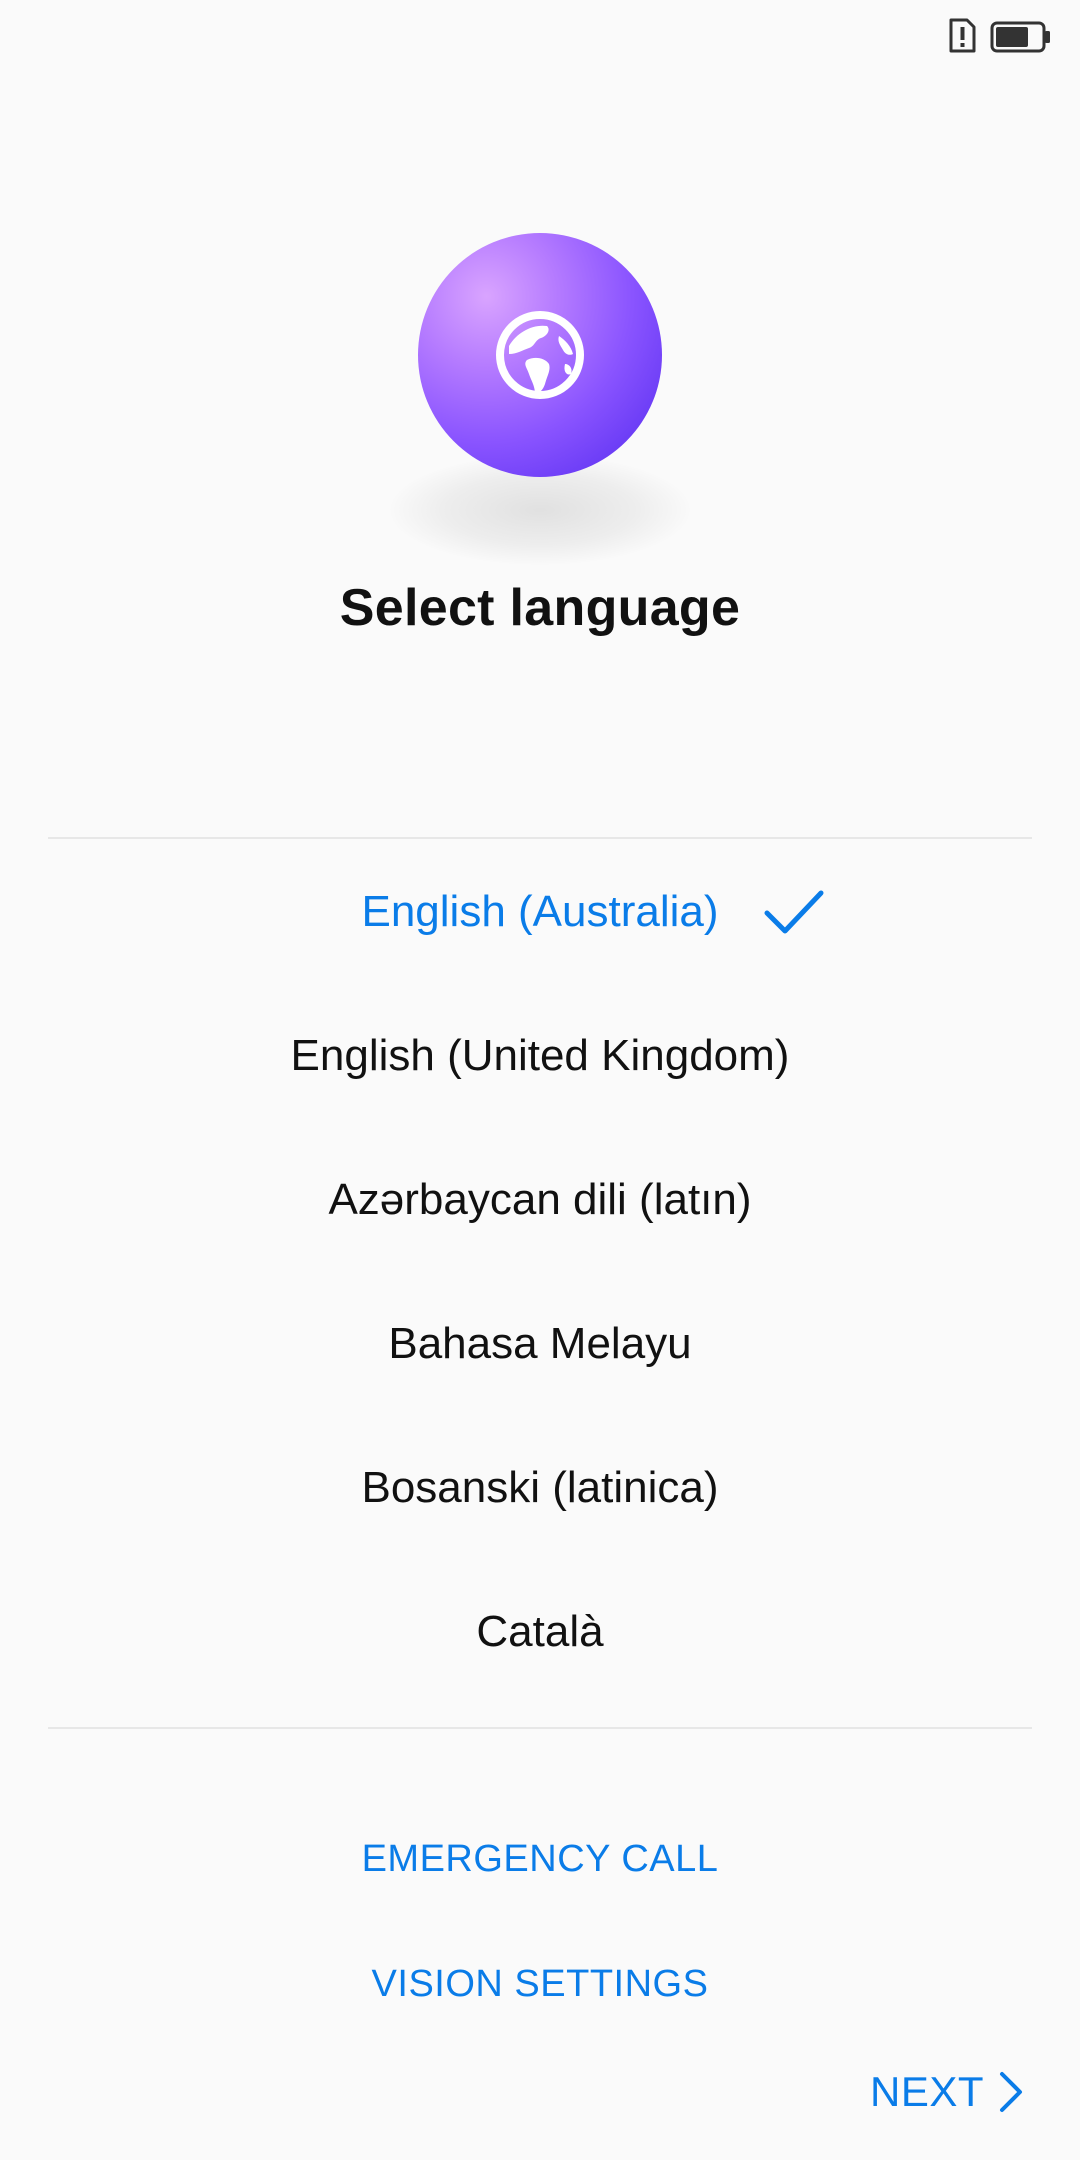 The width and height of the screenshot is (1080, 2160). I want to click on vision-settings-button: VISION SETTINGS, so click(540, 1984).